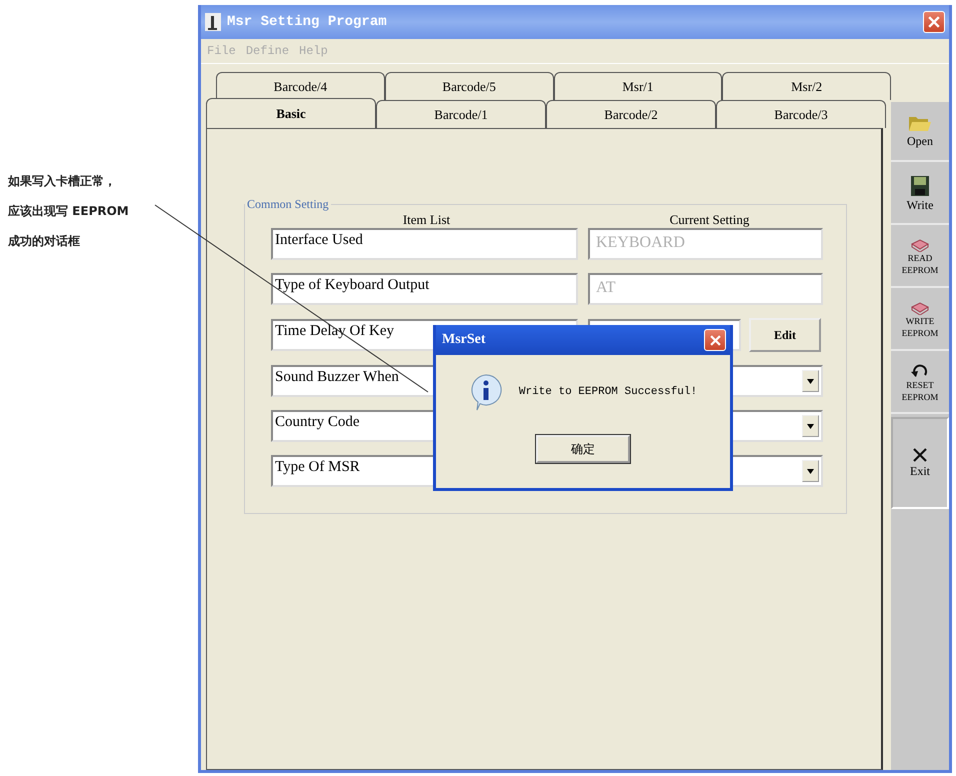  I want to click on toolbar-button: Exit, so click(920, 463).